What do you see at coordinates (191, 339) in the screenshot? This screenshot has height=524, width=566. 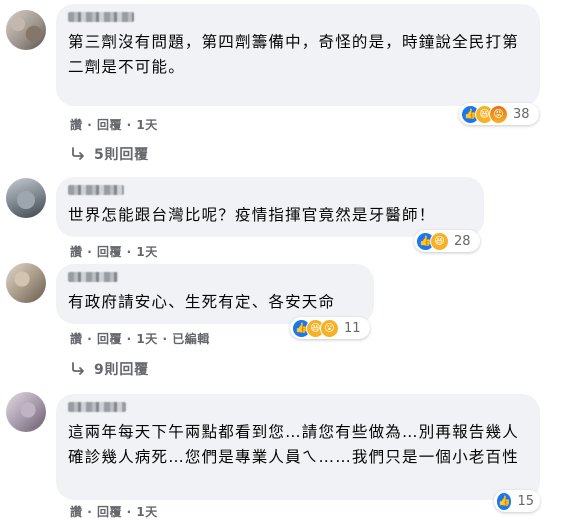 I see `edited-label: 已編輯` at bounding box center [191, 339].